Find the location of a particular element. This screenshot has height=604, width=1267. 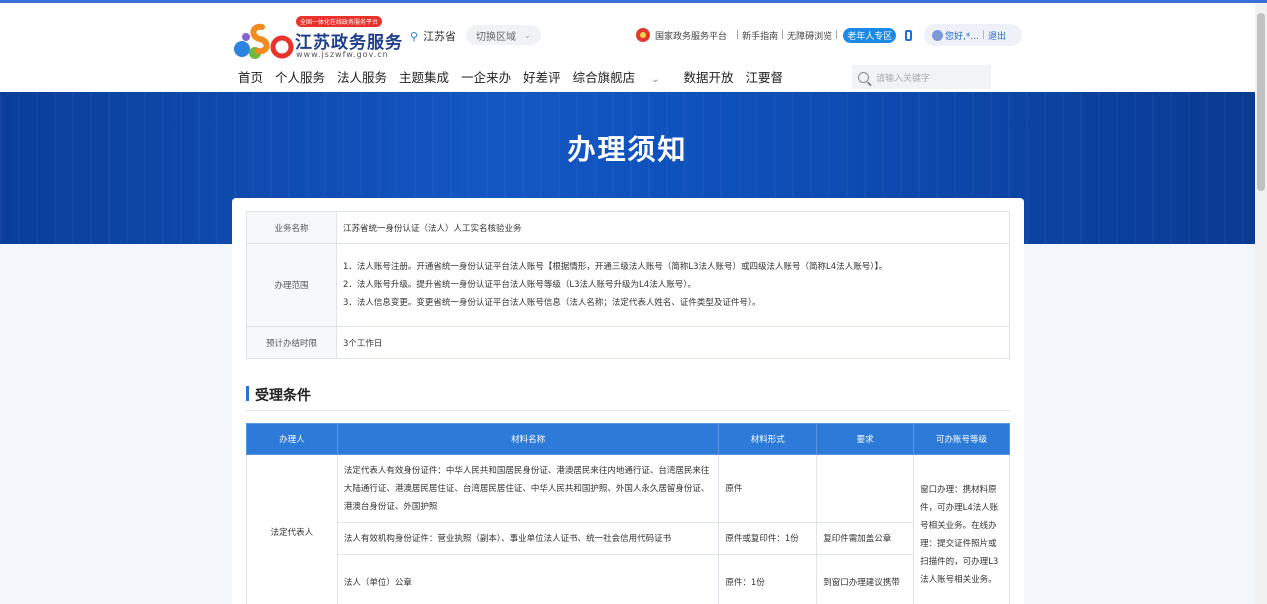

switch-region-button: 切换区域 ⌄ is located at coordinates (503, 35).